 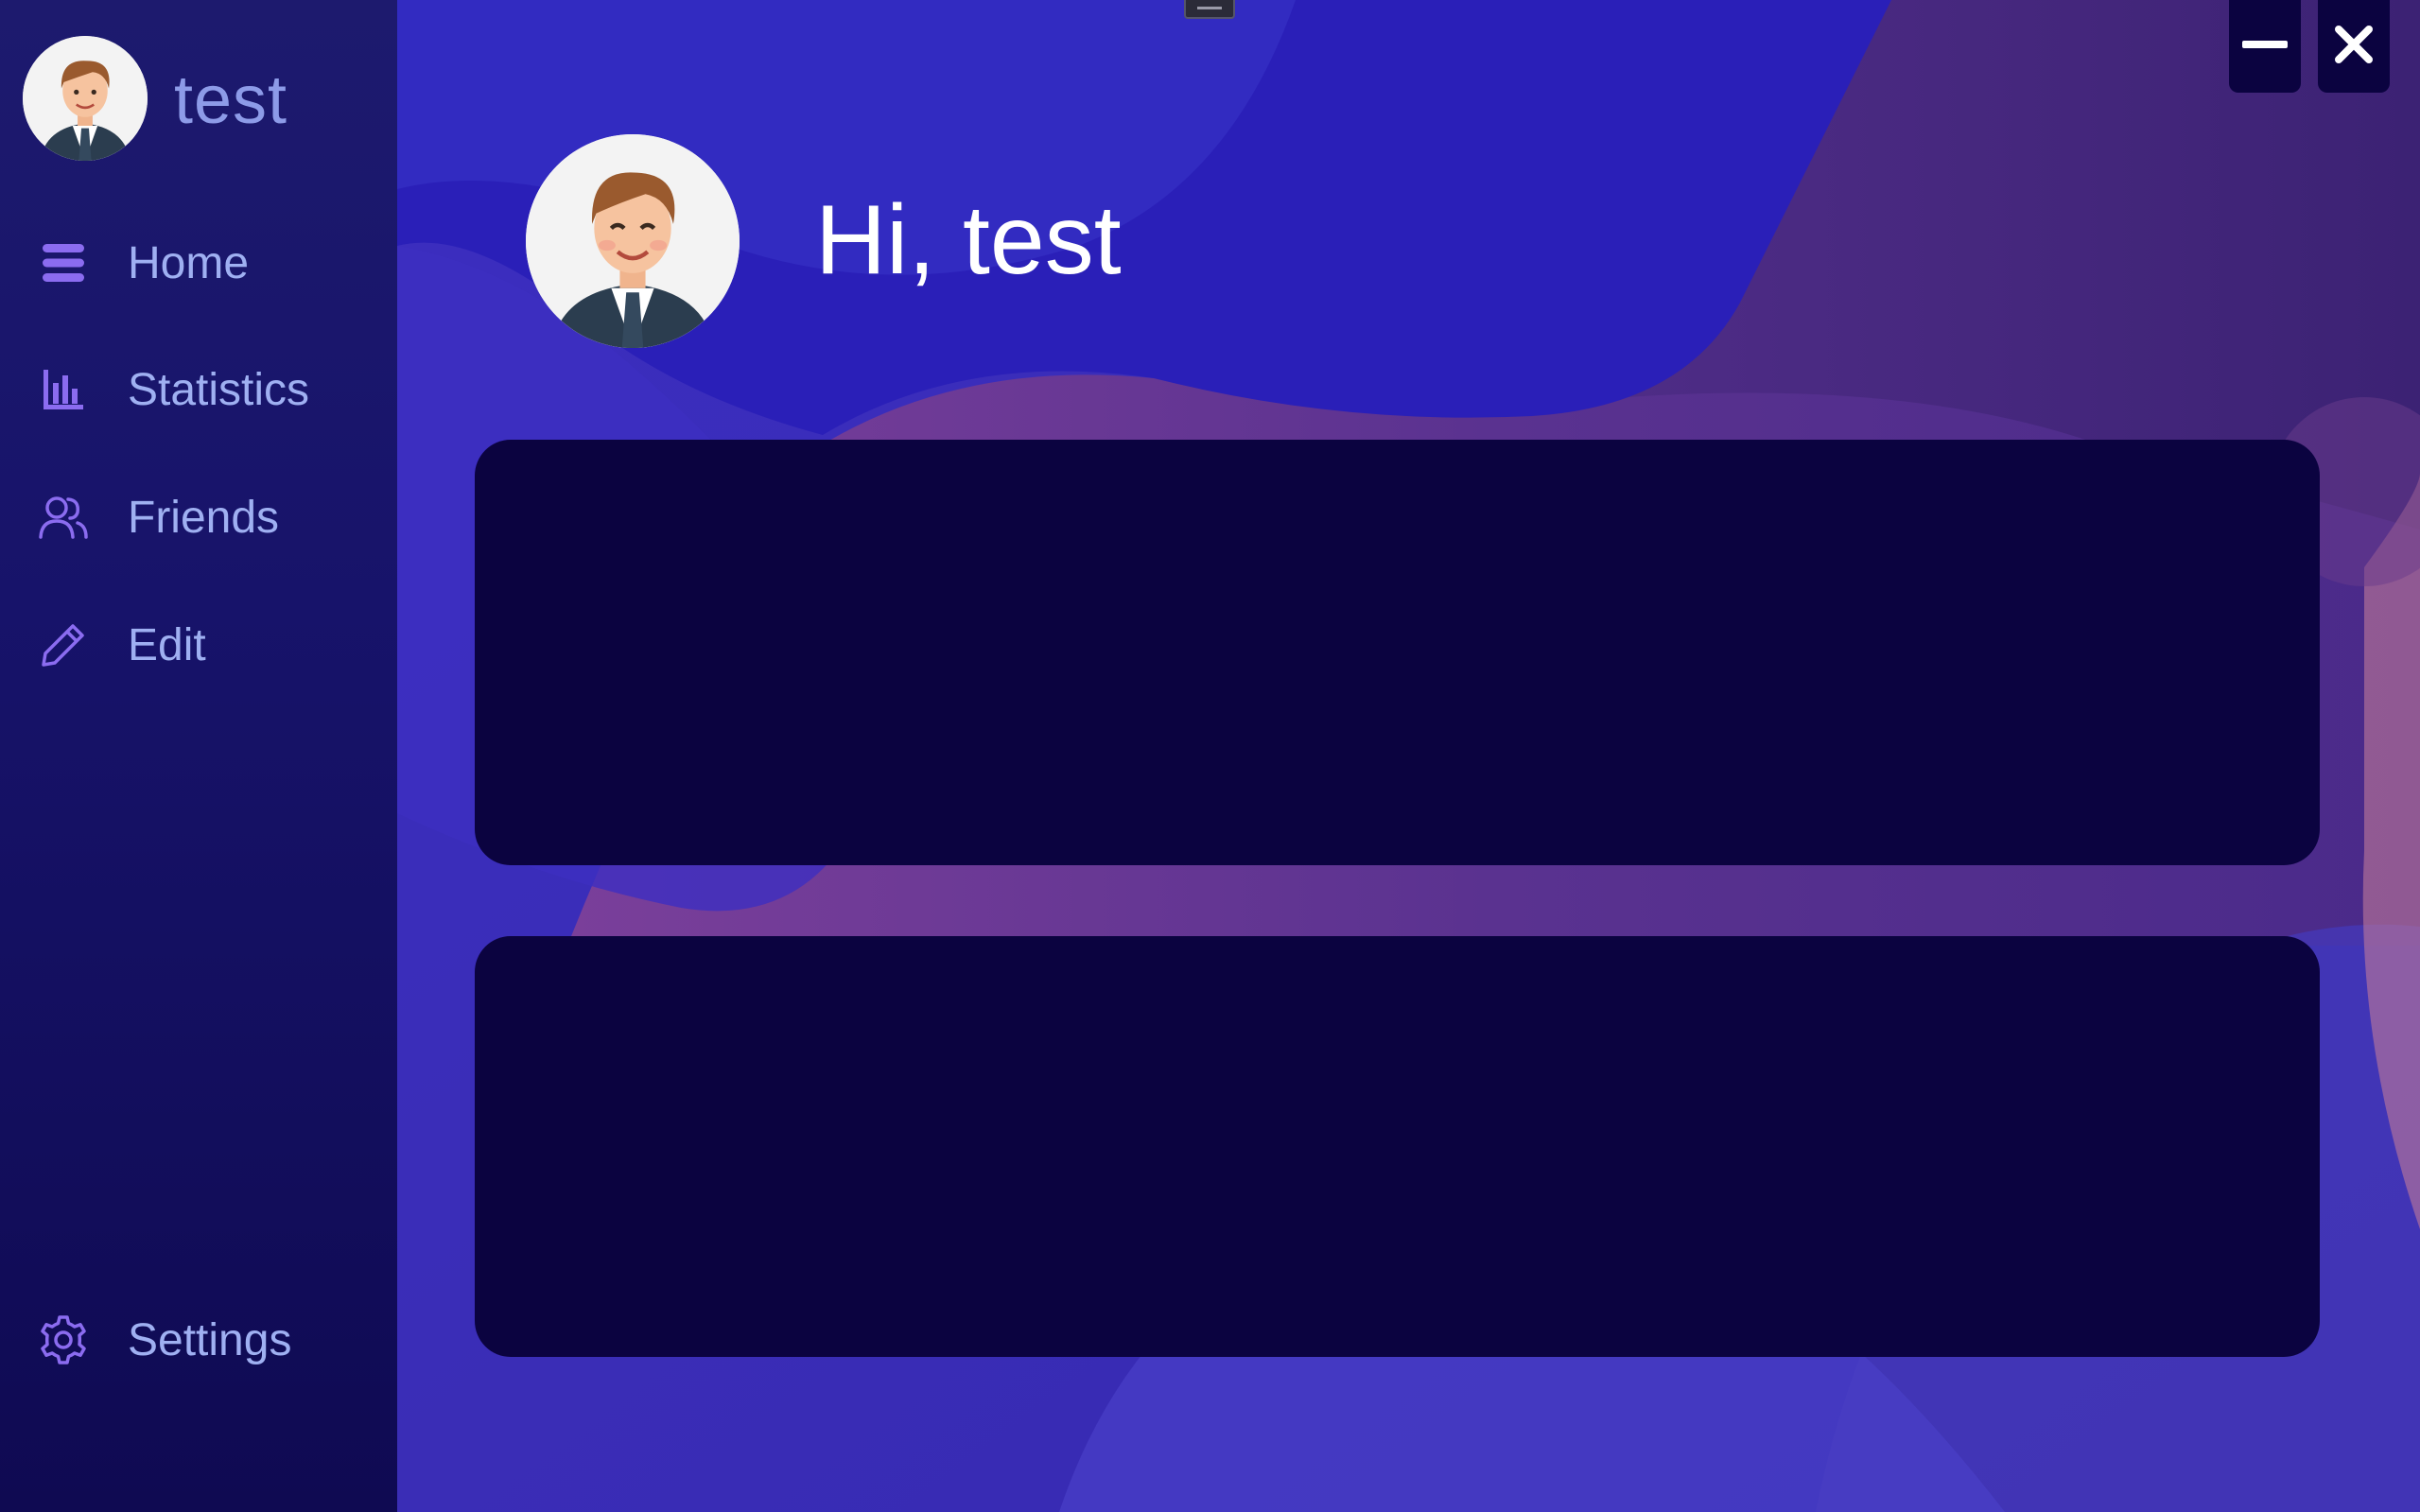 I want to click on close-icon, so click(x=2354, y=47).